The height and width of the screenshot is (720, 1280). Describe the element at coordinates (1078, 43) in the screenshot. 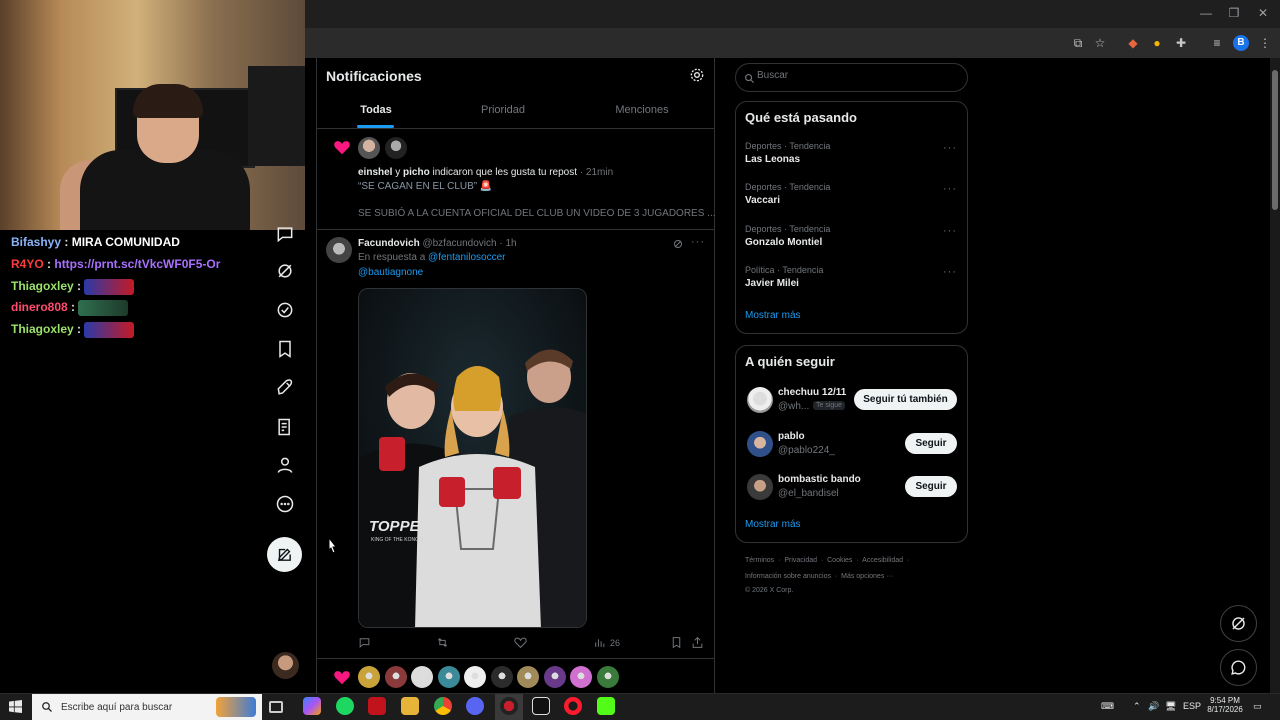

I see `install-app-icon: ⧉` at that location.